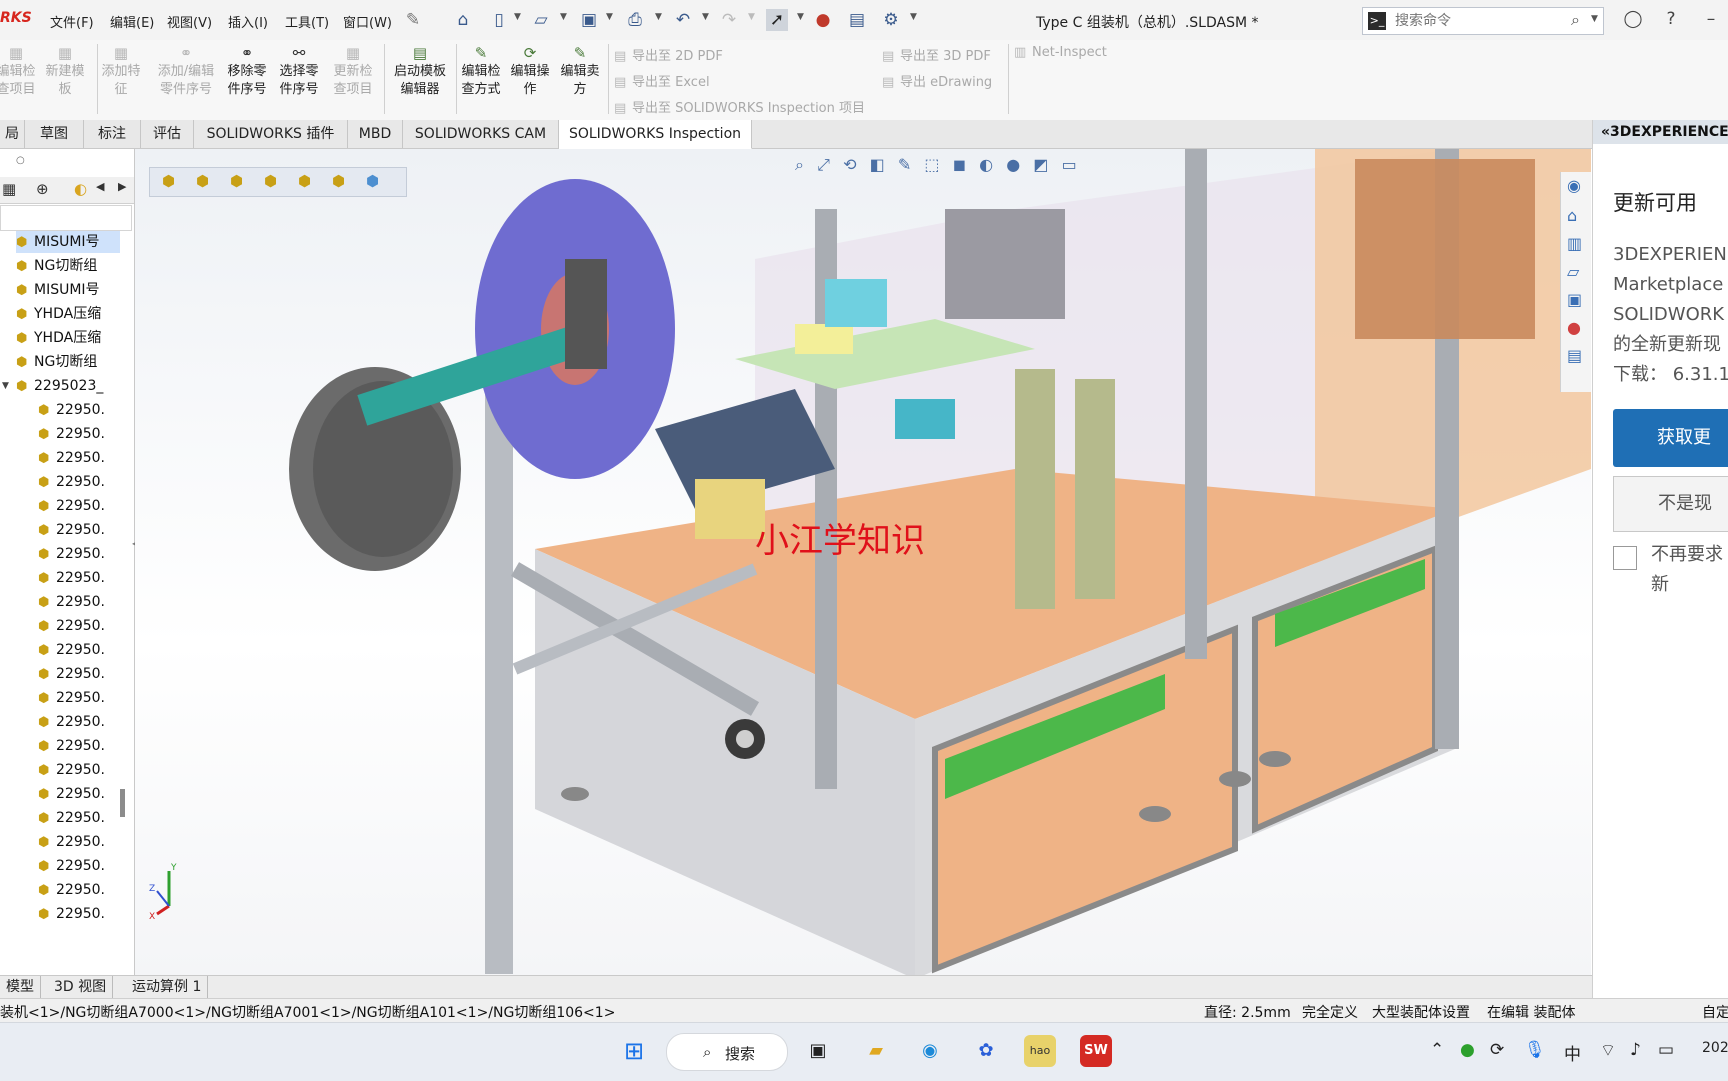 This screenshot has height=1081, width=1728. Describe the element at coordinates (751, 17) in the screenshot. I see `redo-dropdown-icon: ▼` at that location.